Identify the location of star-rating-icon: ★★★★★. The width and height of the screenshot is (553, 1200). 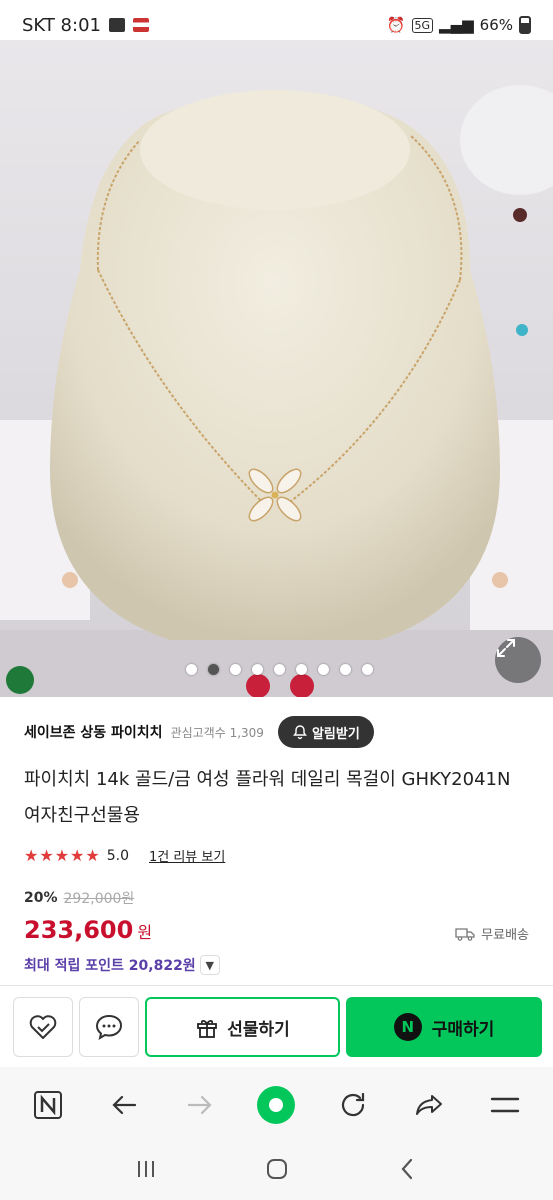
(62, 855).